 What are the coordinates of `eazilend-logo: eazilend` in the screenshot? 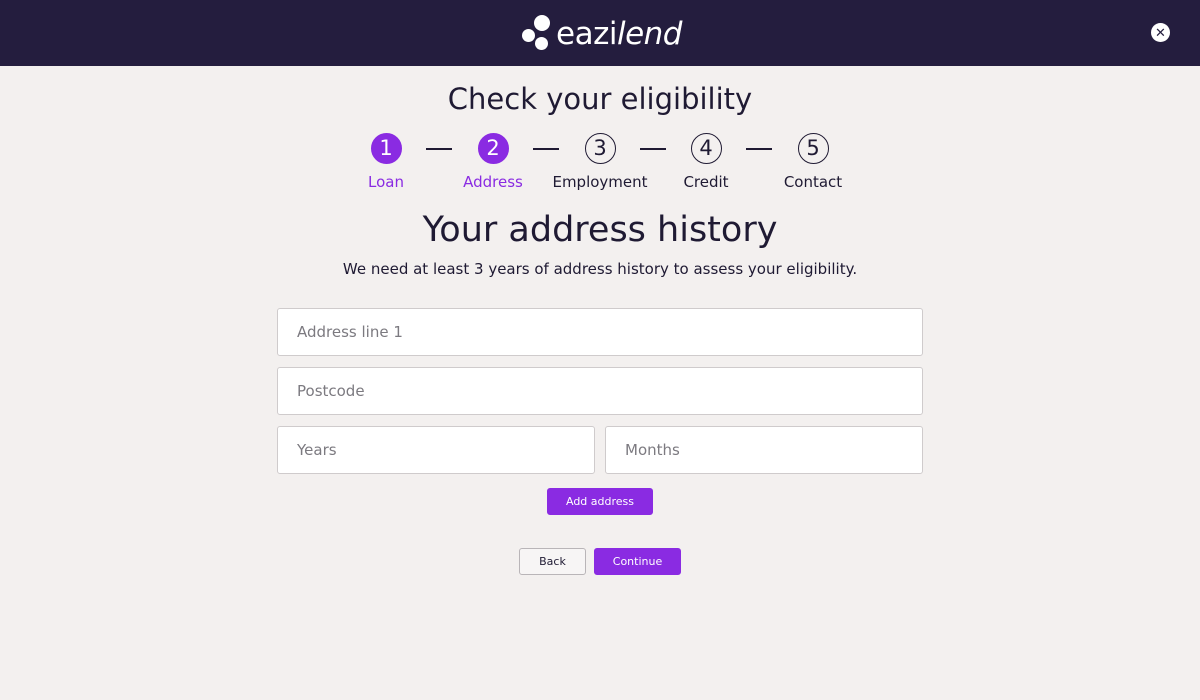 It's located at (602, 34).